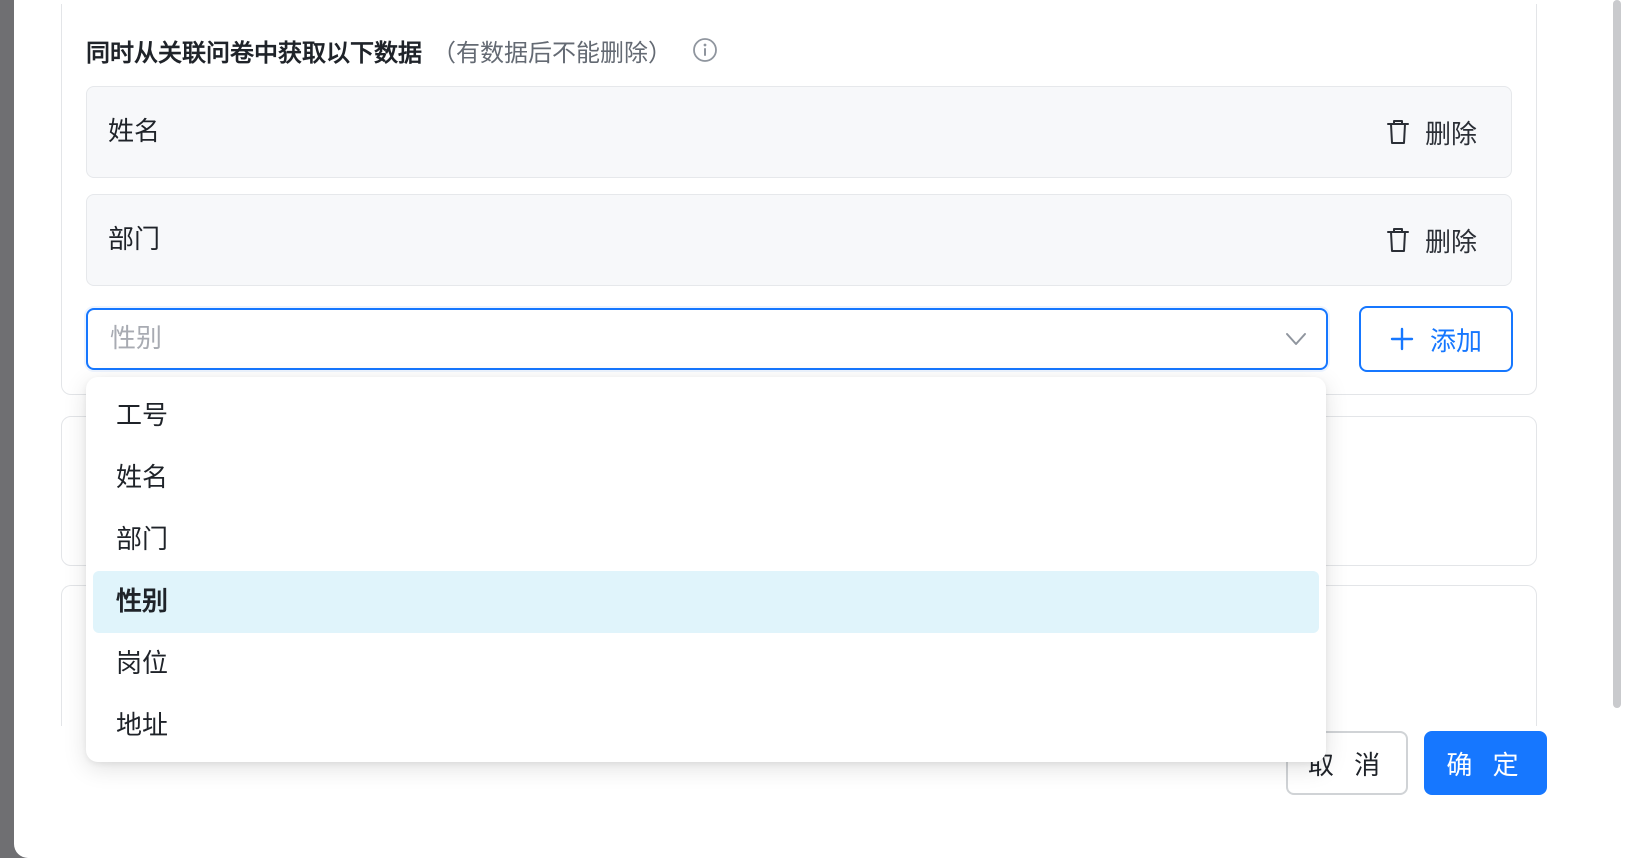  I want to click on plus-icon, so click(1402, 339).